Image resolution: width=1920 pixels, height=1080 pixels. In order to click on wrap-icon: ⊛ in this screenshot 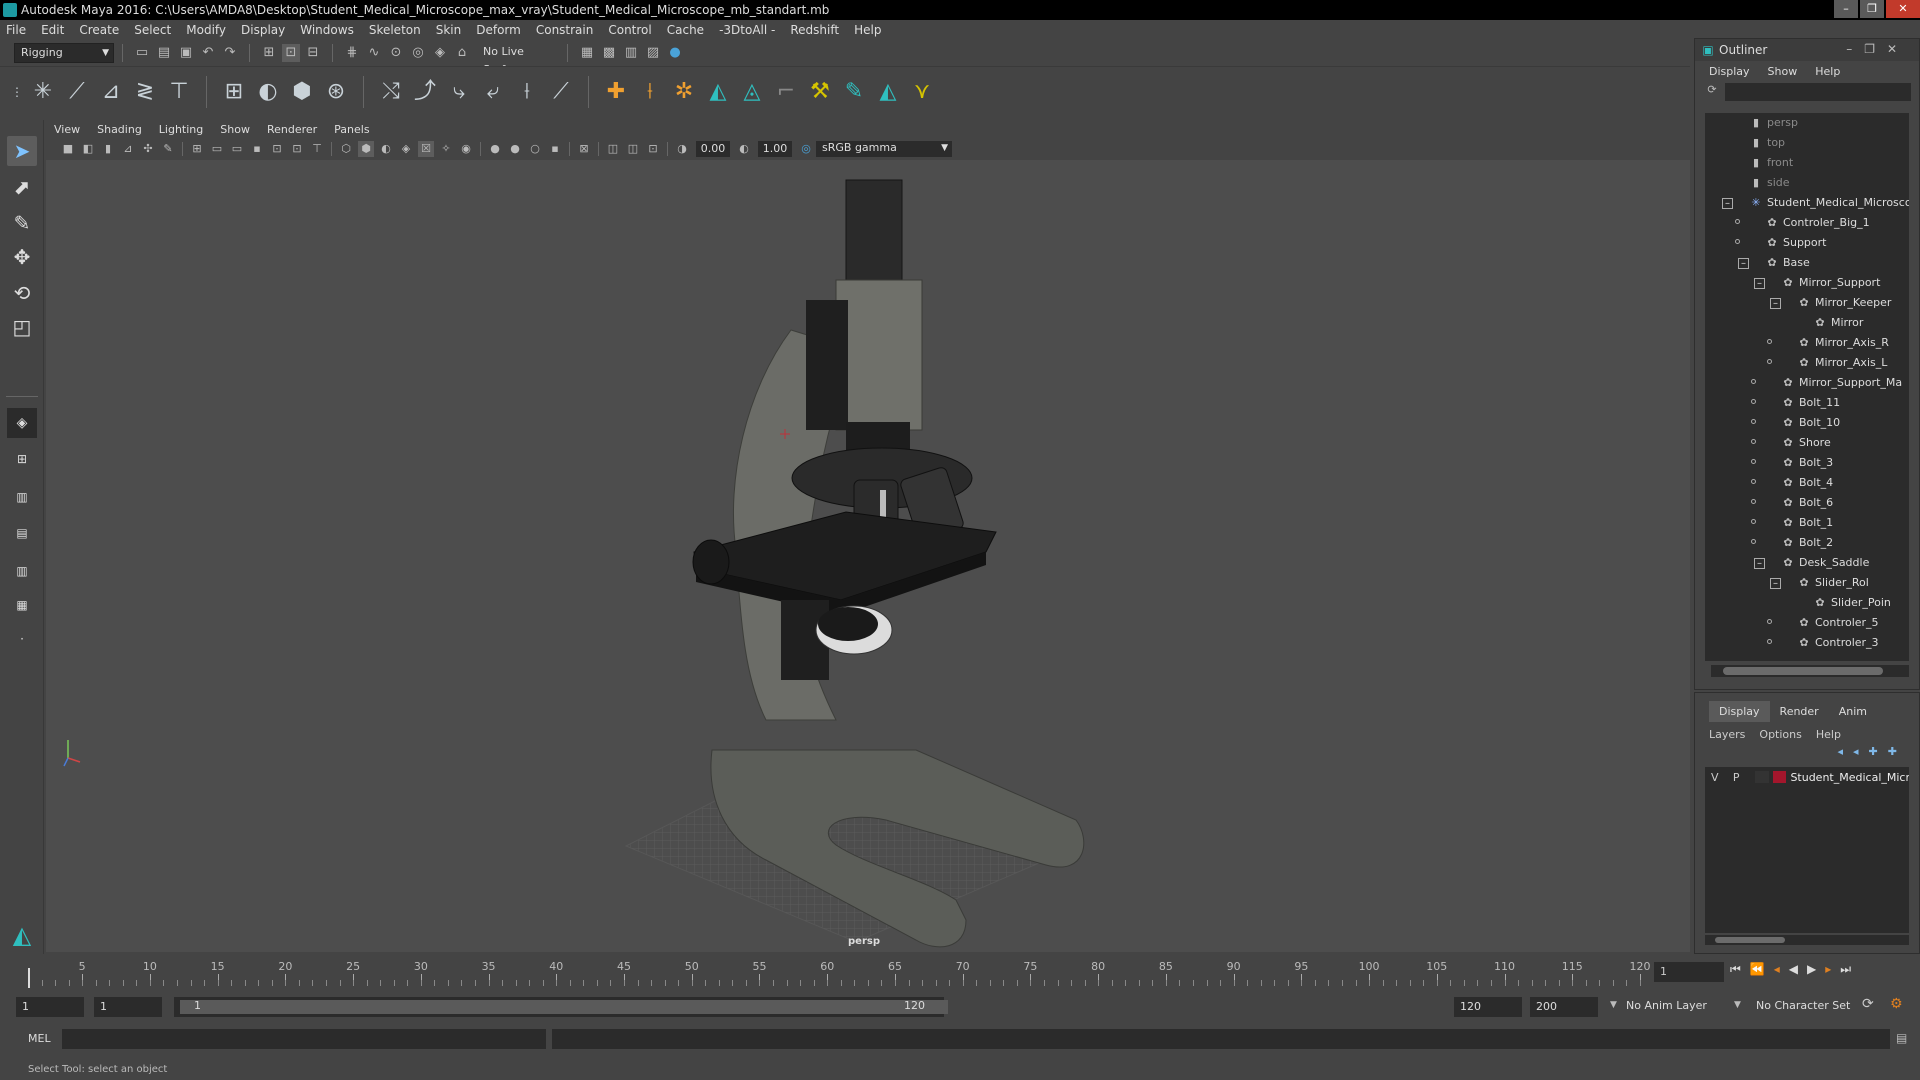, I will do `click(336, 92)`.